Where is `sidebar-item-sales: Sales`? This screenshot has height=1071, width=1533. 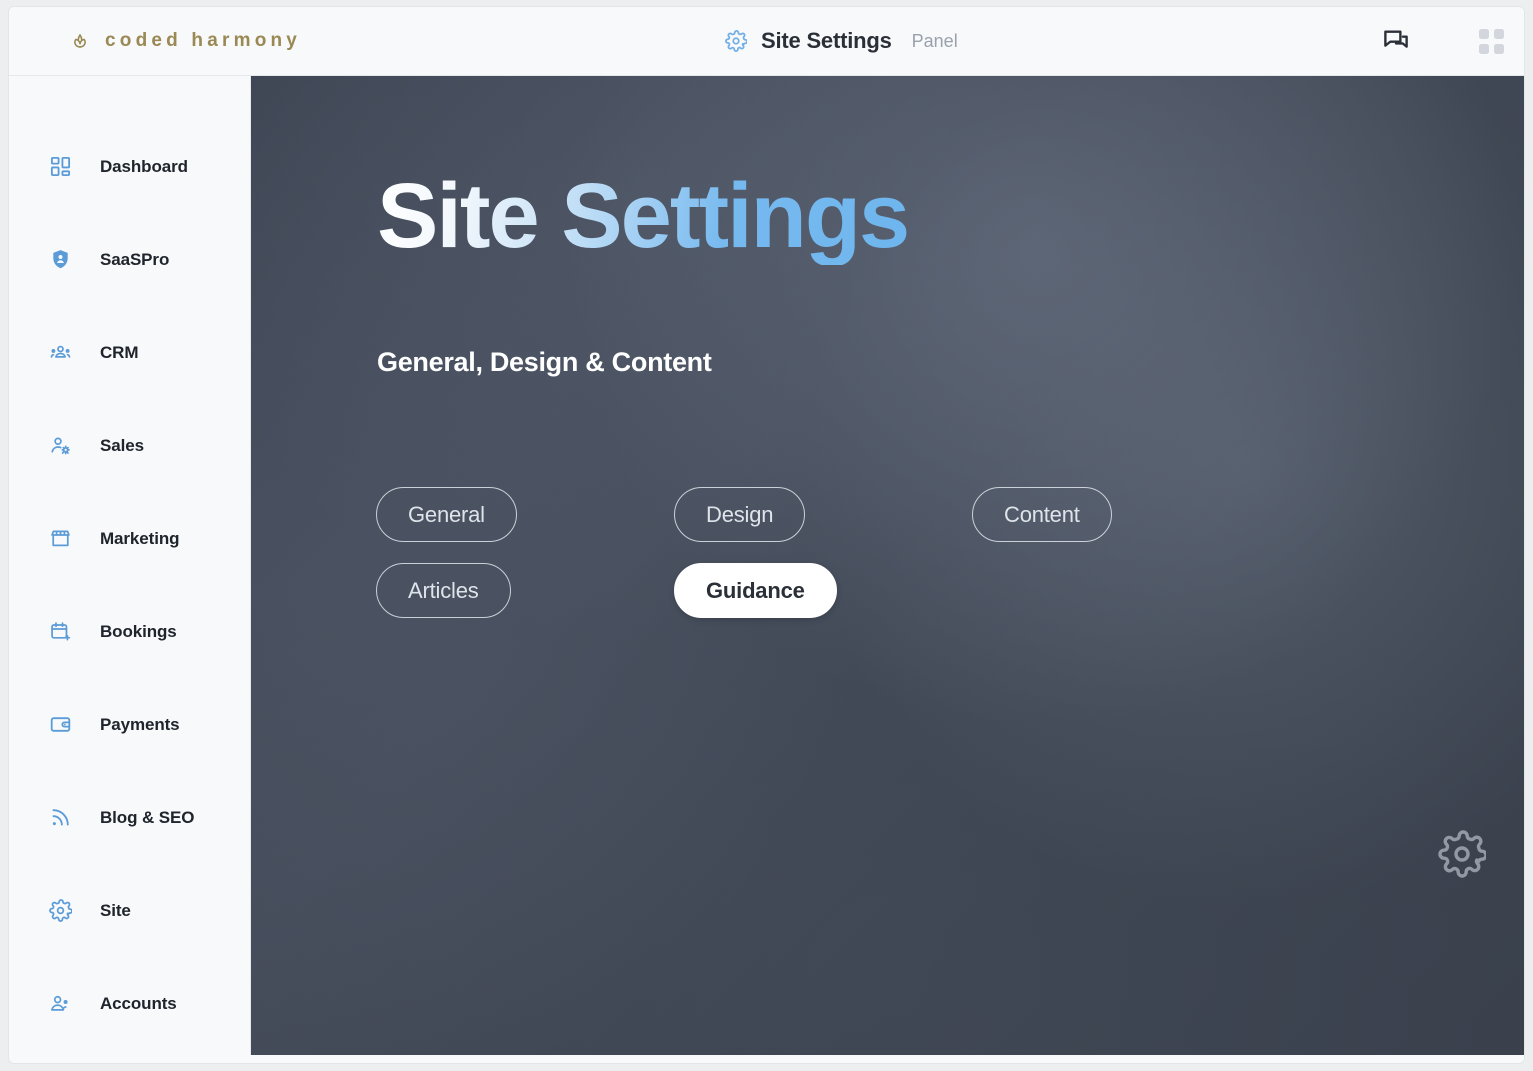 sidebar-item-sales: Sales is located at coordinates (129, 445).